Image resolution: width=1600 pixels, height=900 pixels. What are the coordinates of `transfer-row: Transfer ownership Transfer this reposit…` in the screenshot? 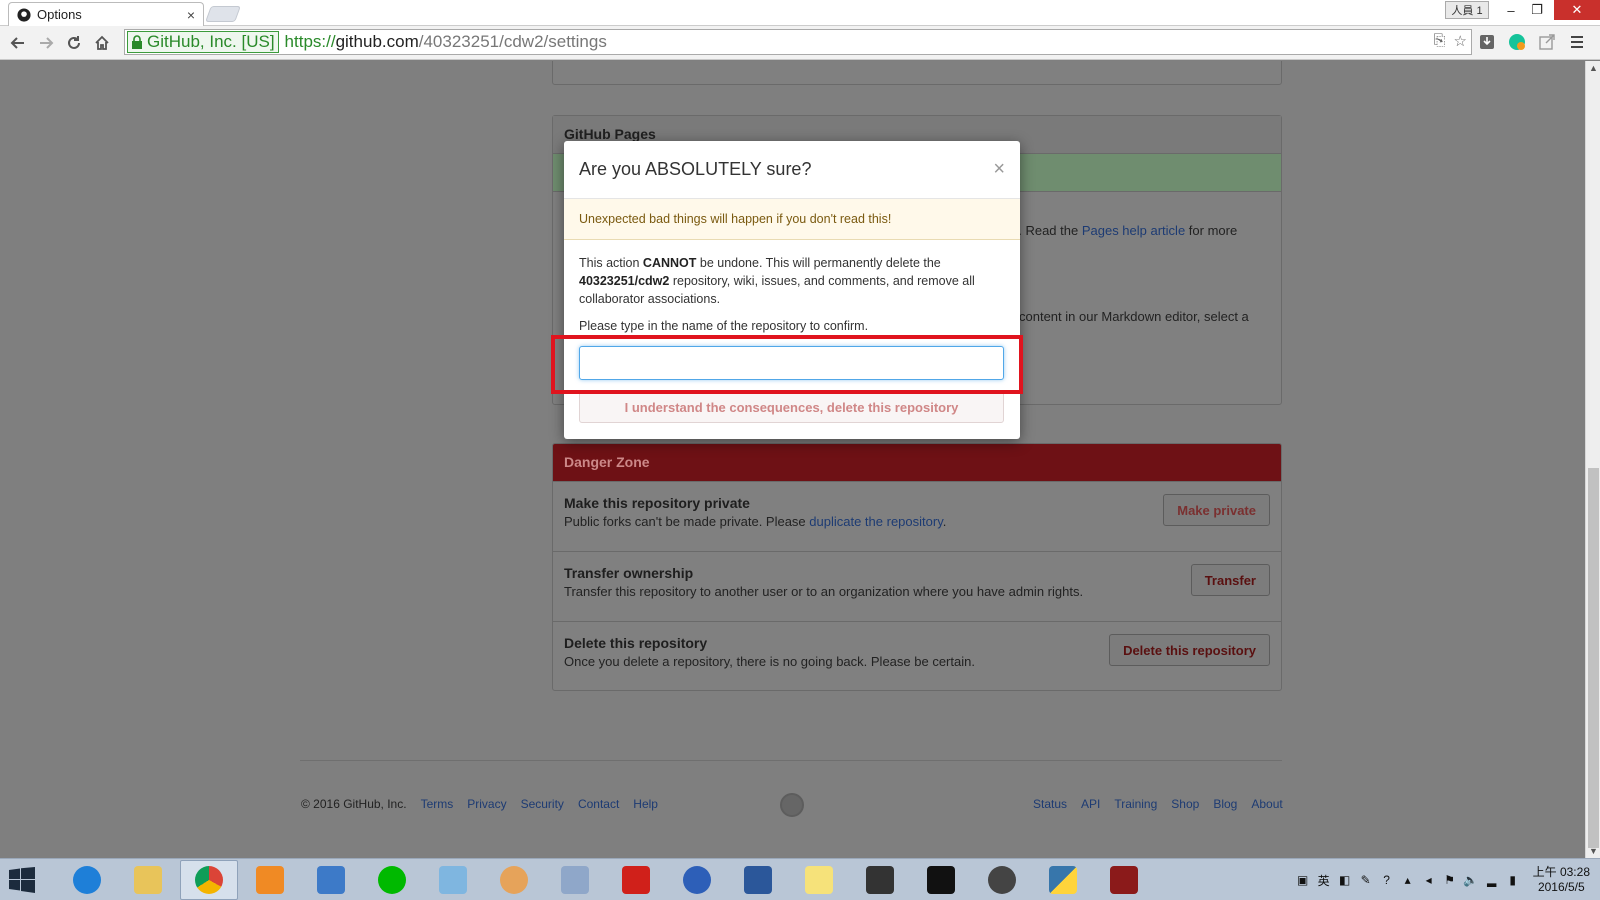 It's located at (917, 586).